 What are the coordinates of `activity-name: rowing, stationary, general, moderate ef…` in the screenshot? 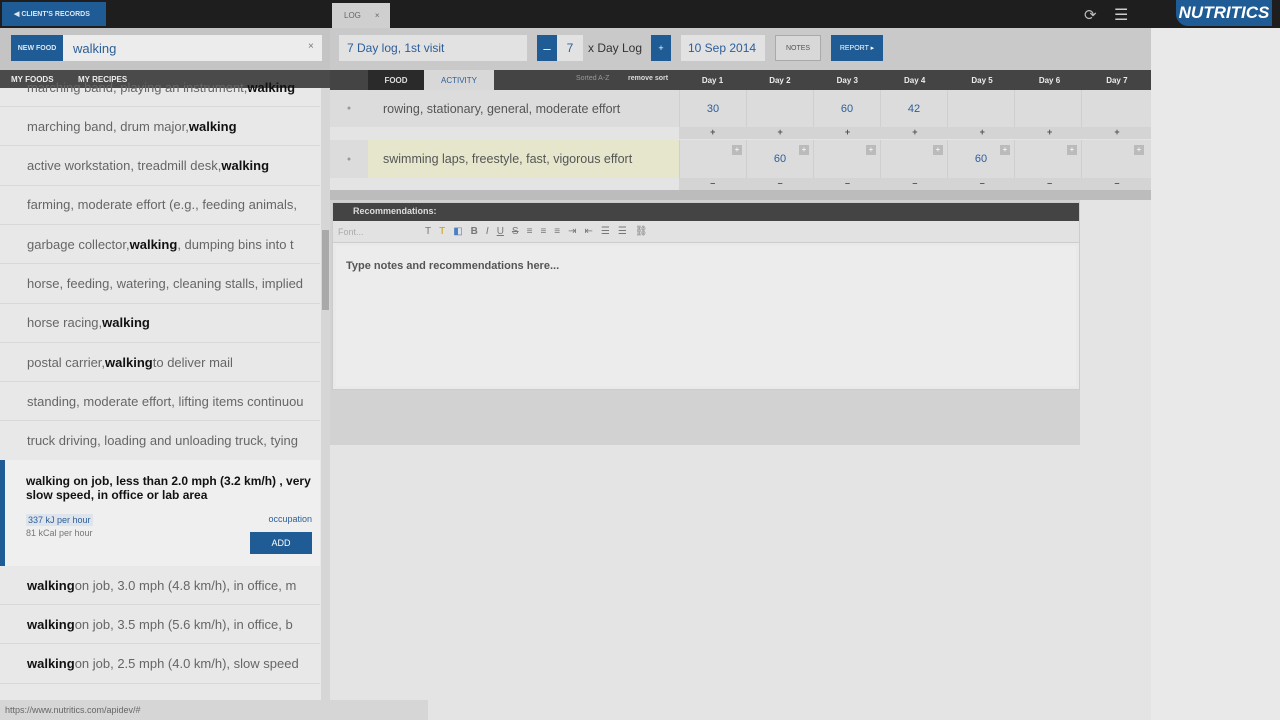 It's located at (523, 108).